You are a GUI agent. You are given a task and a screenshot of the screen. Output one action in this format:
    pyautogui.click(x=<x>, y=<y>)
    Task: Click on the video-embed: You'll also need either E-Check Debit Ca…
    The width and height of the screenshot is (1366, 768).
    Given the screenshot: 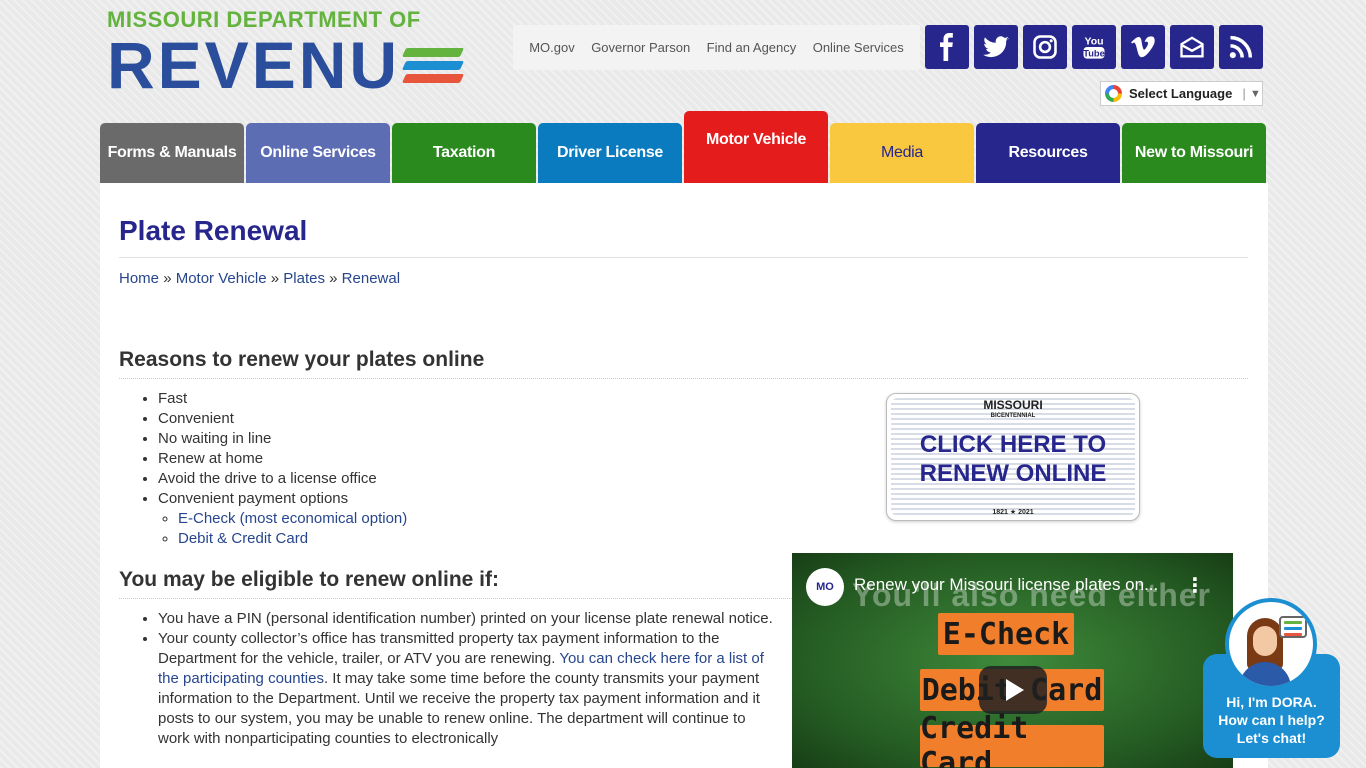 What is the action you would take?
    pyautogui.click(x=1012, y=660)
    